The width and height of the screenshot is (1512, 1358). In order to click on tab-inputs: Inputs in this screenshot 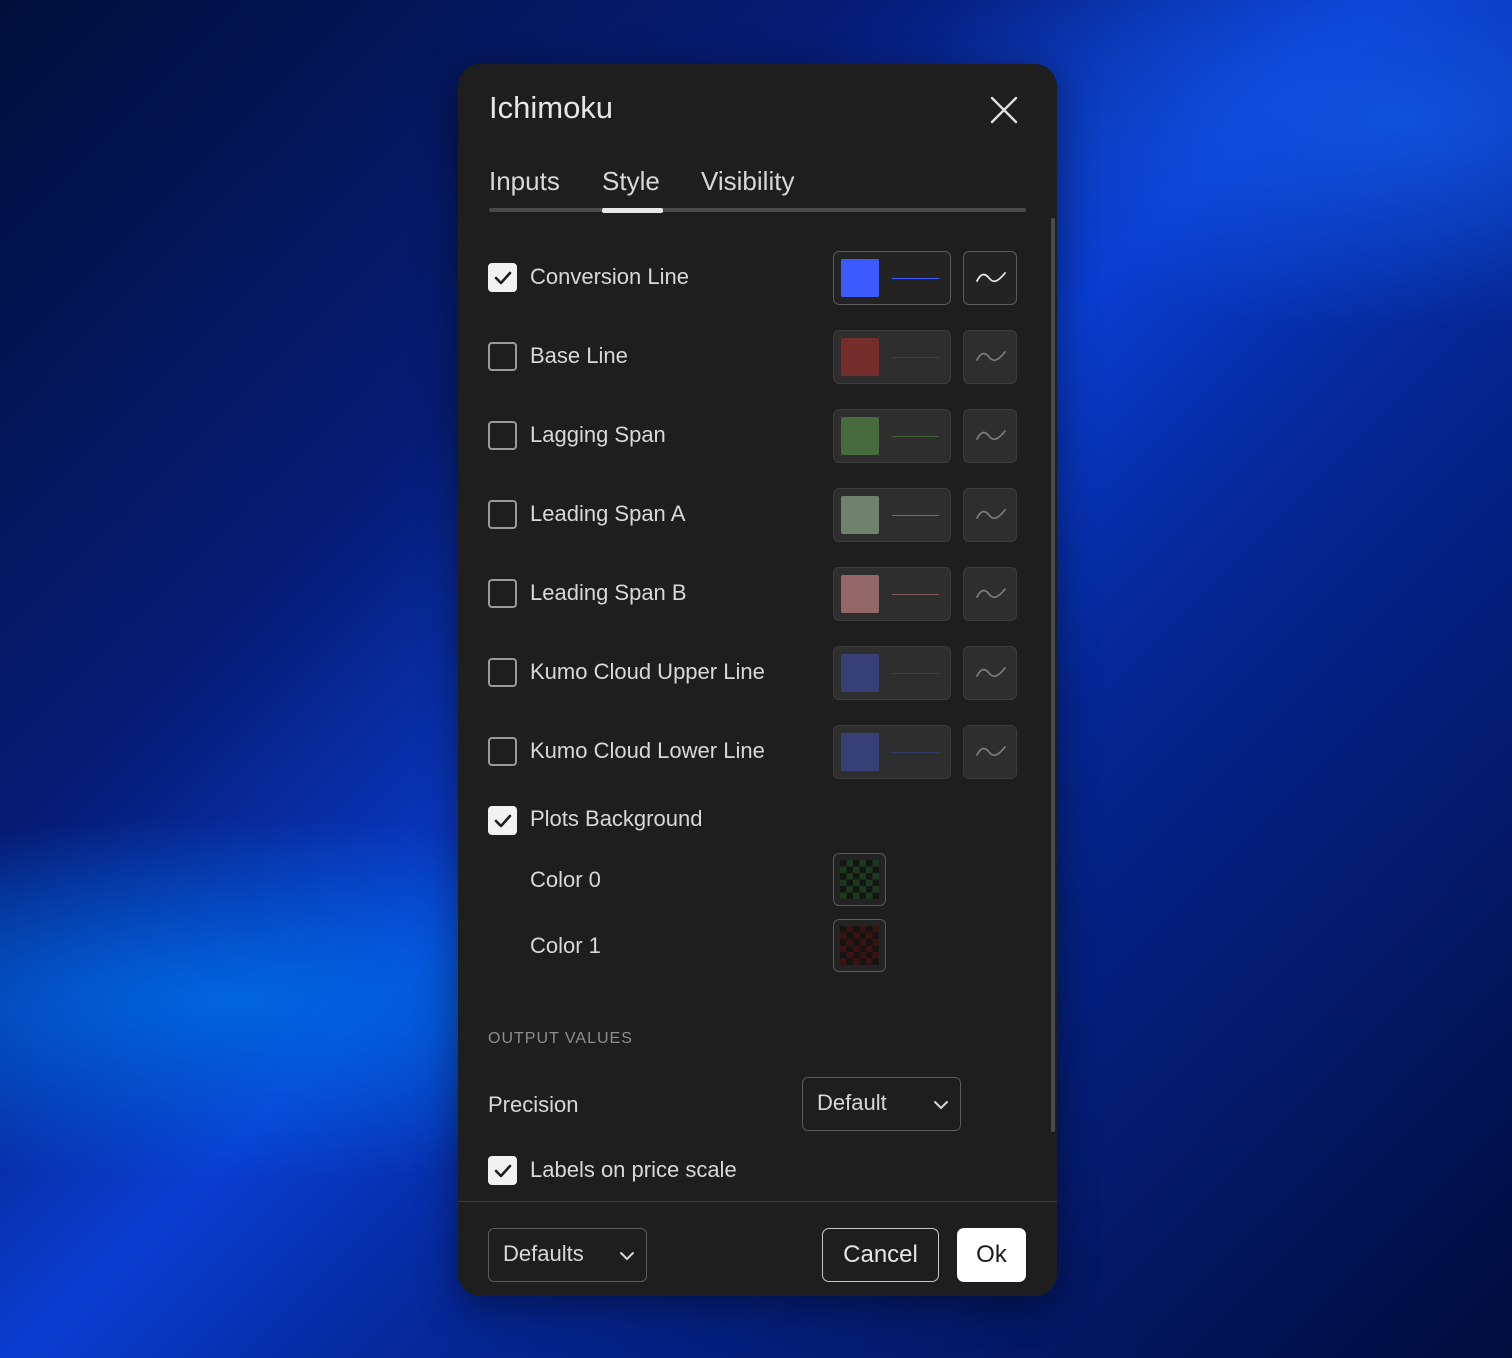, I will do `click(524, 181)`.